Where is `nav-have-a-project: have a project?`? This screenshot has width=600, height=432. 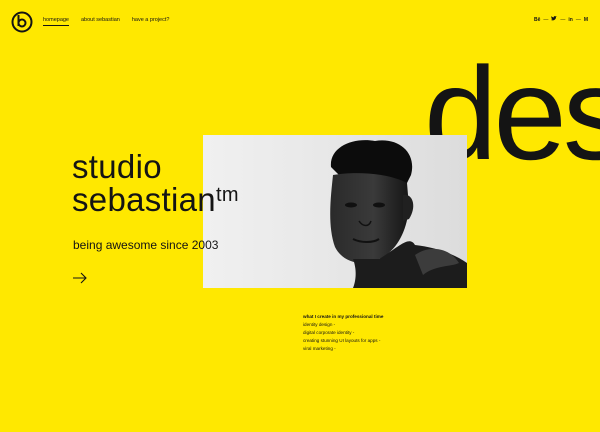 nav-have-a-project: have a project? is located at coordinates (151, 21).